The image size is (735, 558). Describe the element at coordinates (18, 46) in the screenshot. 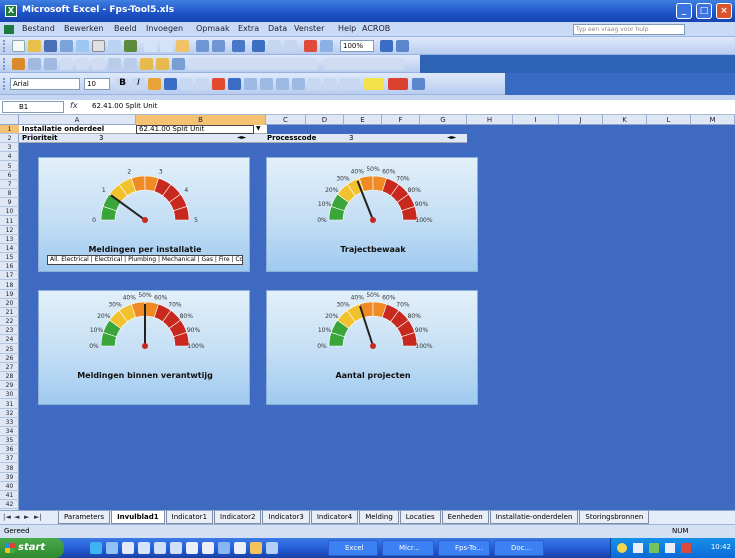

I see `new-icon` at that location.